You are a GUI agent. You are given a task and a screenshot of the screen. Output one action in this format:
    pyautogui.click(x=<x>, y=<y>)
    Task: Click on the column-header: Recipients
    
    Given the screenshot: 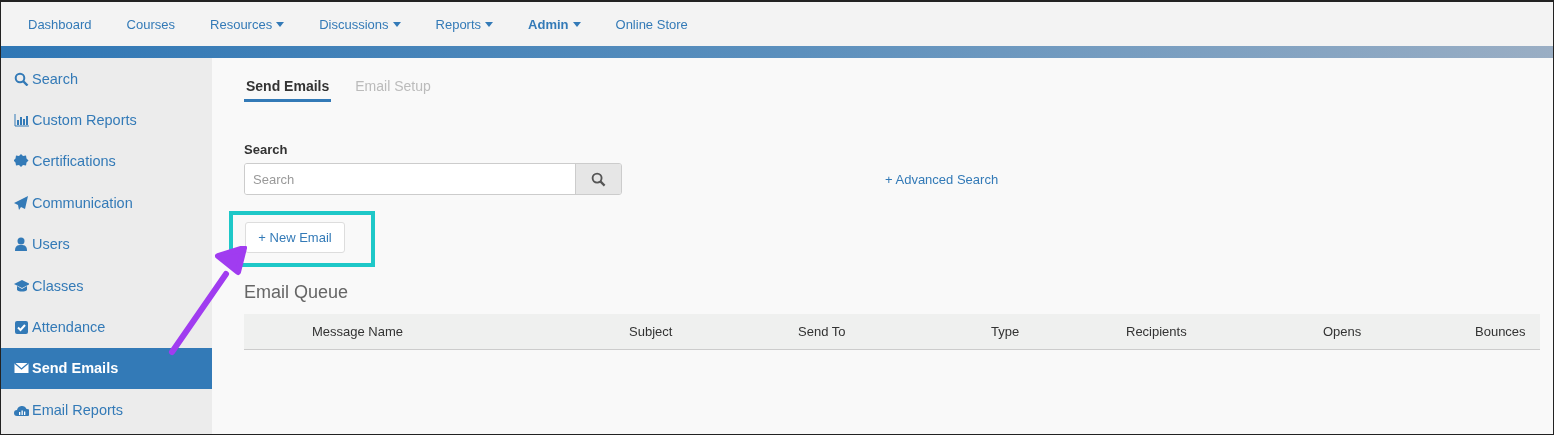 What is the action you would take?
    pyautogui.click(x=1157, y=331)
    